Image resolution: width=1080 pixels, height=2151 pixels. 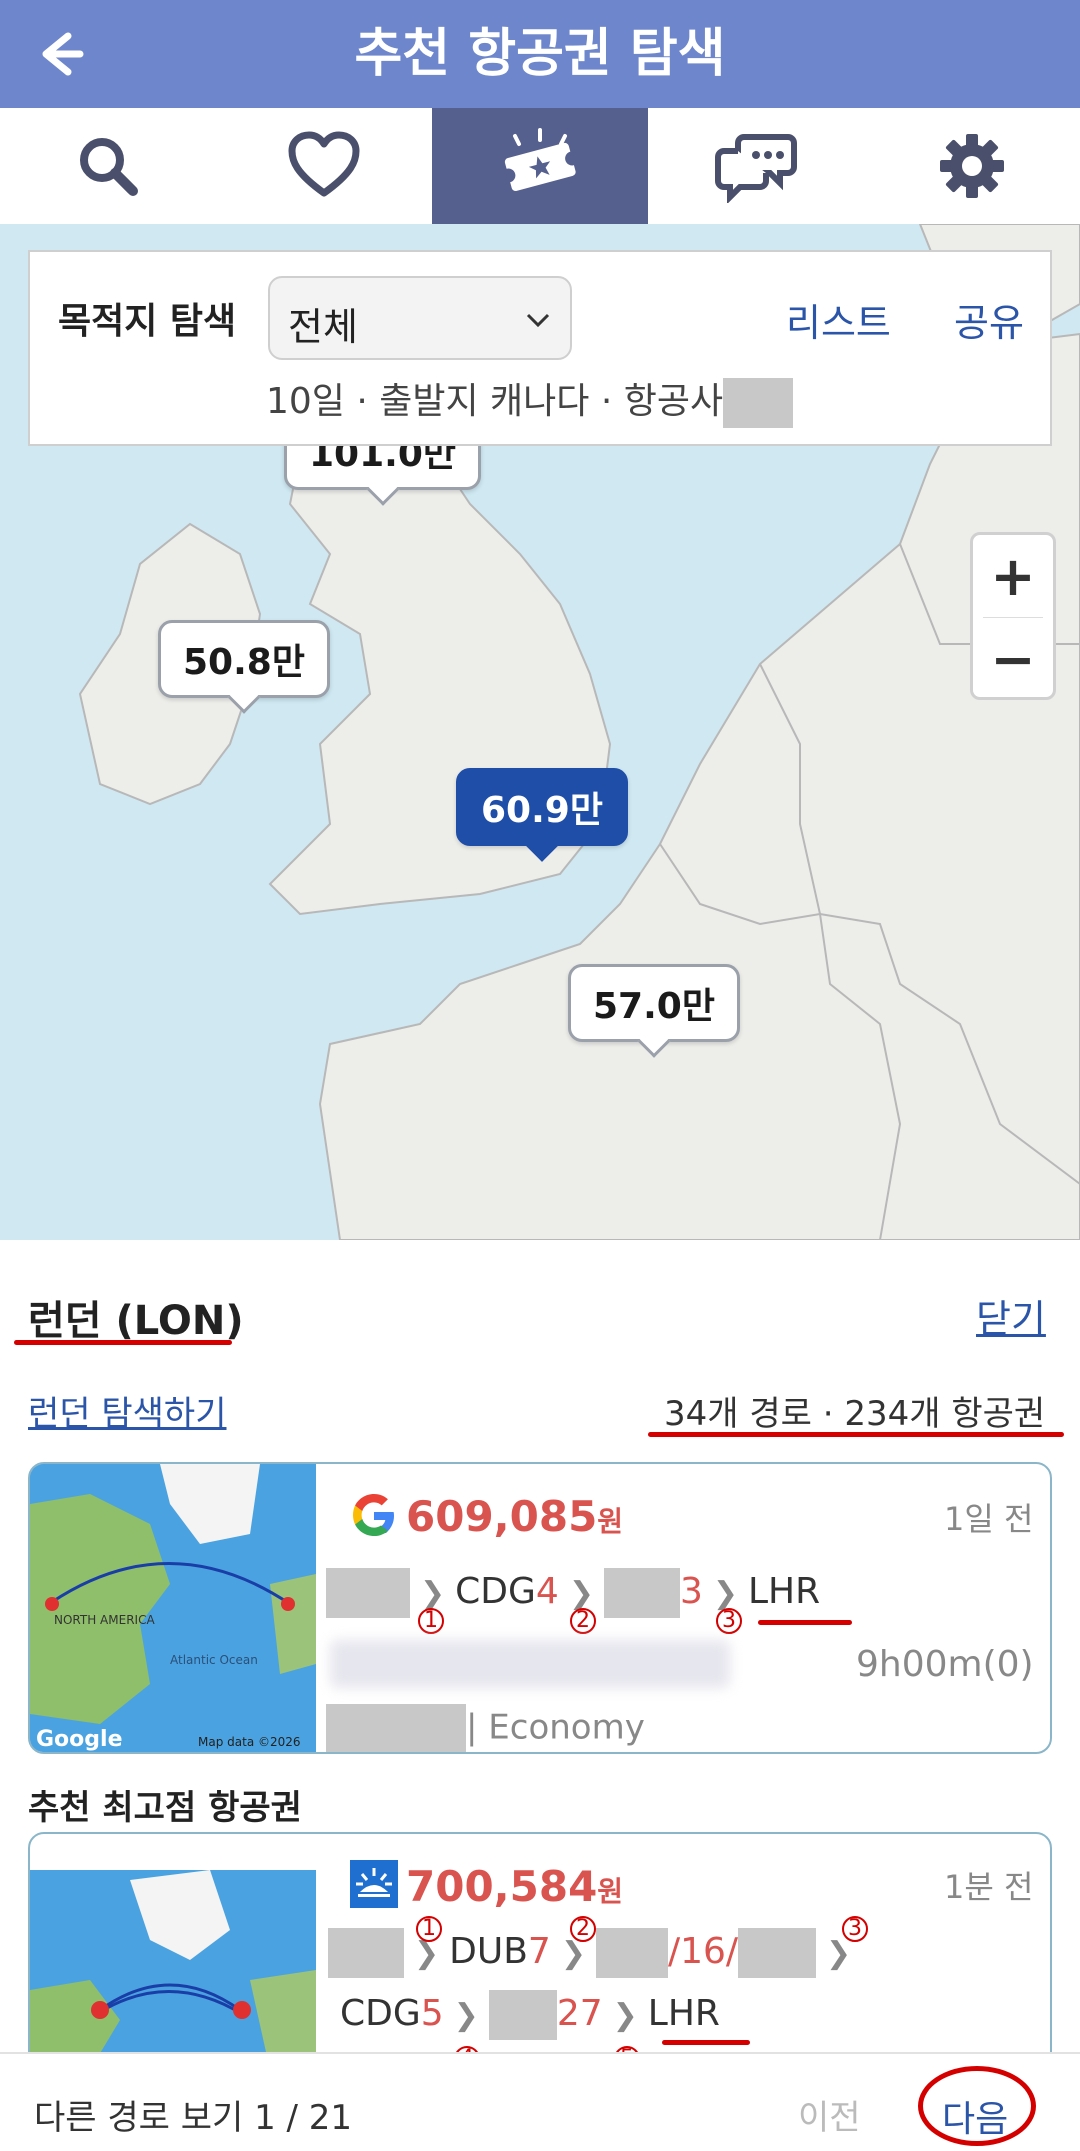 I want to click on price-pin-selected: 60.9만, so click(x=542, y=807).